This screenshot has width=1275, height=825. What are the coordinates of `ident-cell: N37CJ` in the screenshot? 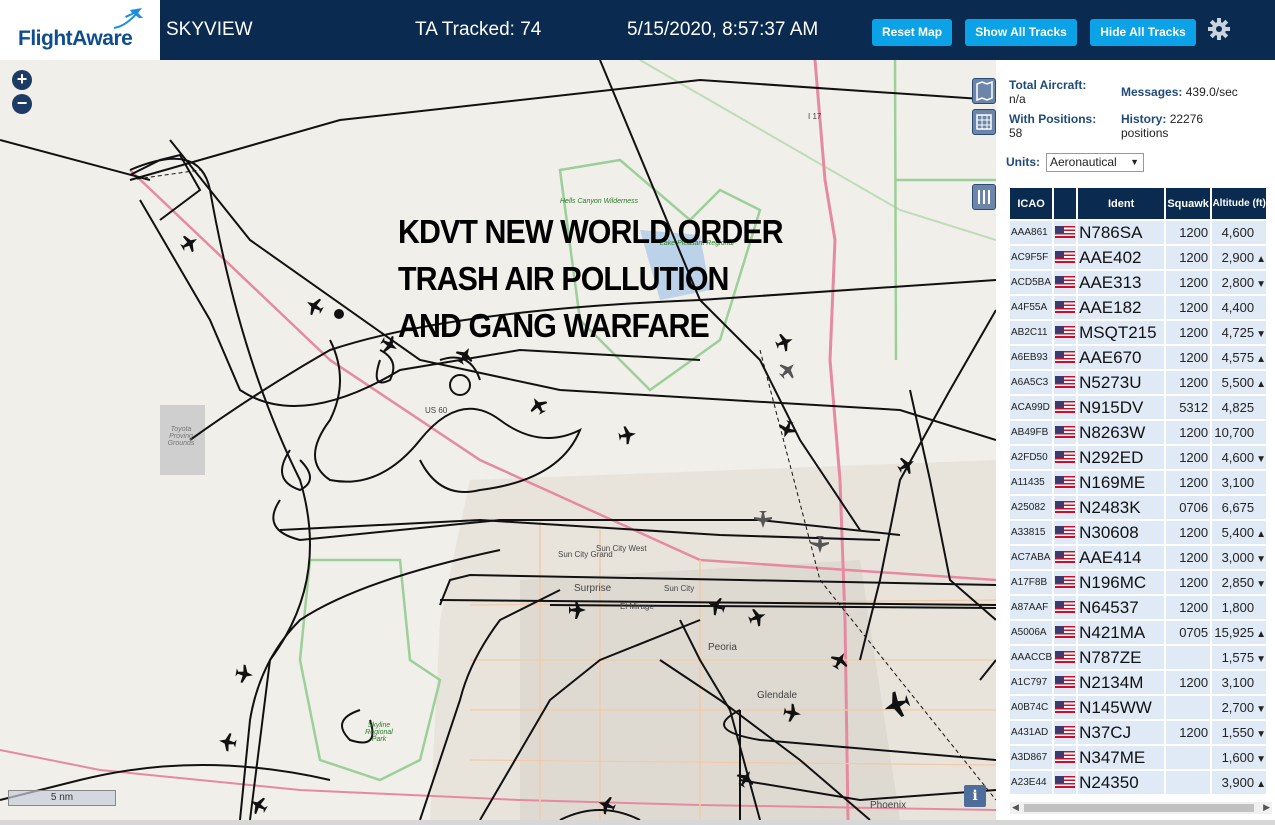 It's located at (1121, 732).